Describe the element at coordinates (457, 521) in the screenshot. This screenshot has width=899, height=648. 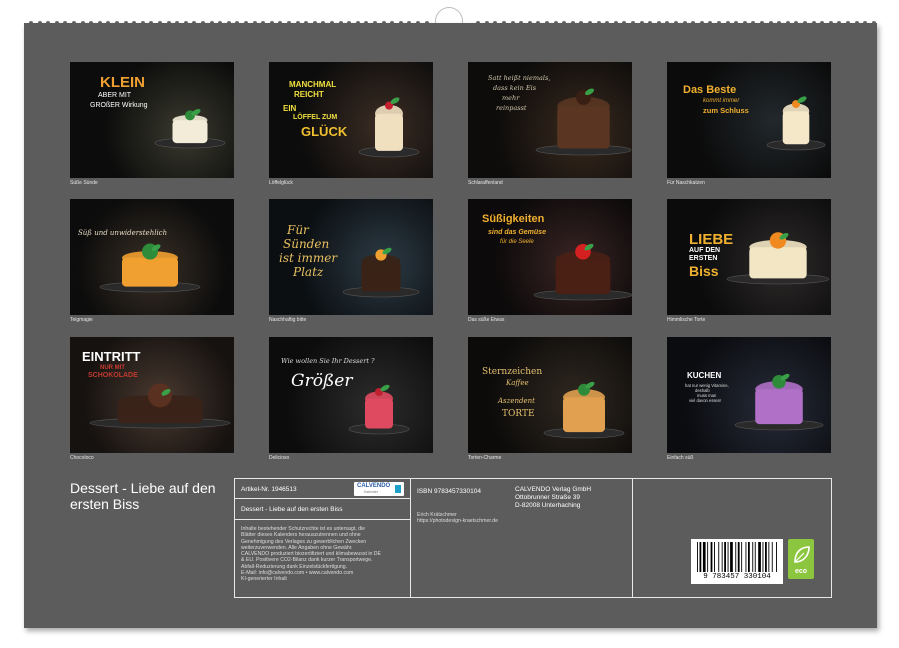
I see `author-url: https://photodesign-kraetschmer.de` at that location.